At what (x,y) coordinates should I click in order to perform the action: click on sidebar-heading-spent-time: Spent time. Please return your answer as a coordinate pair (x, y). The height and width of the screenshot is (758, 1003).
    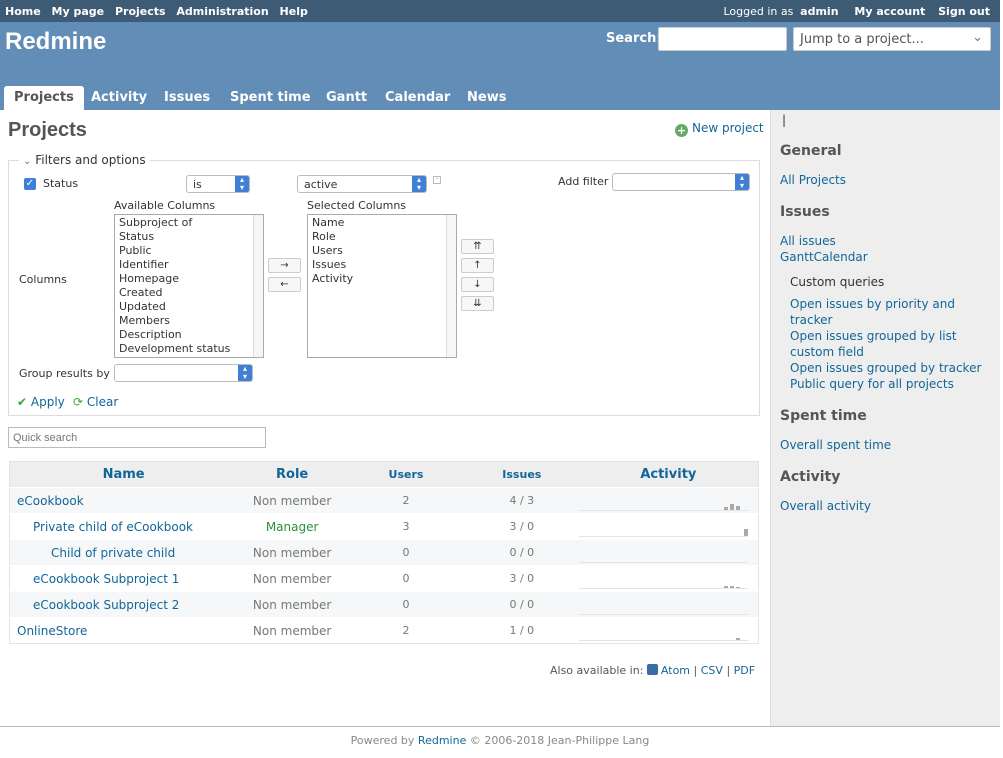
    Looking at the image, I should click on (823, 416).